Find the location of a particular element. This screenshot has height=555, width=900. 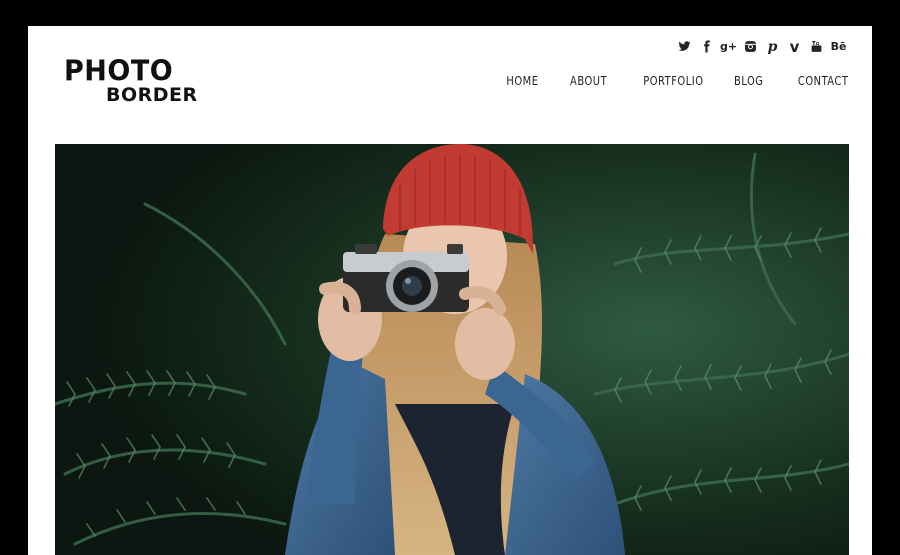

logo-line-2: BORDER is located at coordinates (152, 95).